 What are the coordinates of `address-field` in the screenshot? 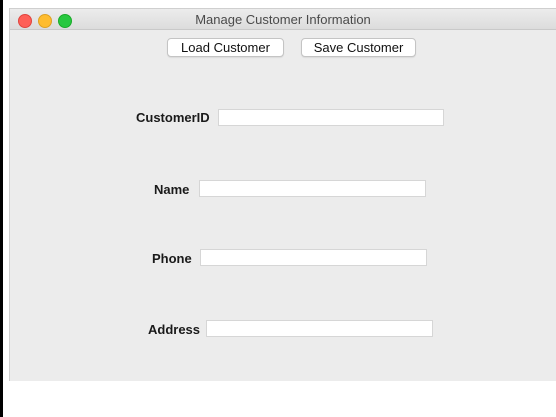 It's located at (319, 328).